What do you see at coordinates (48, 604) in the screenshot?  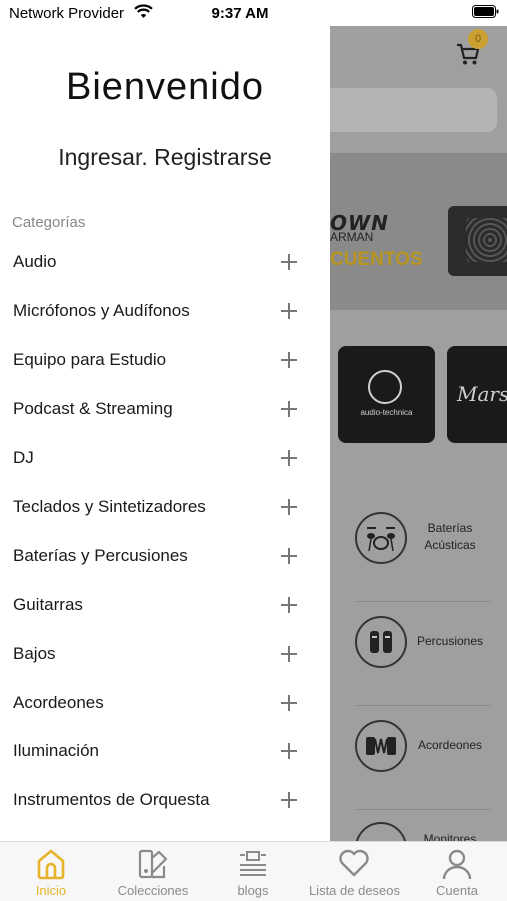 I see `menu-item-label: Guitarras` at bounding box center [48, 604].